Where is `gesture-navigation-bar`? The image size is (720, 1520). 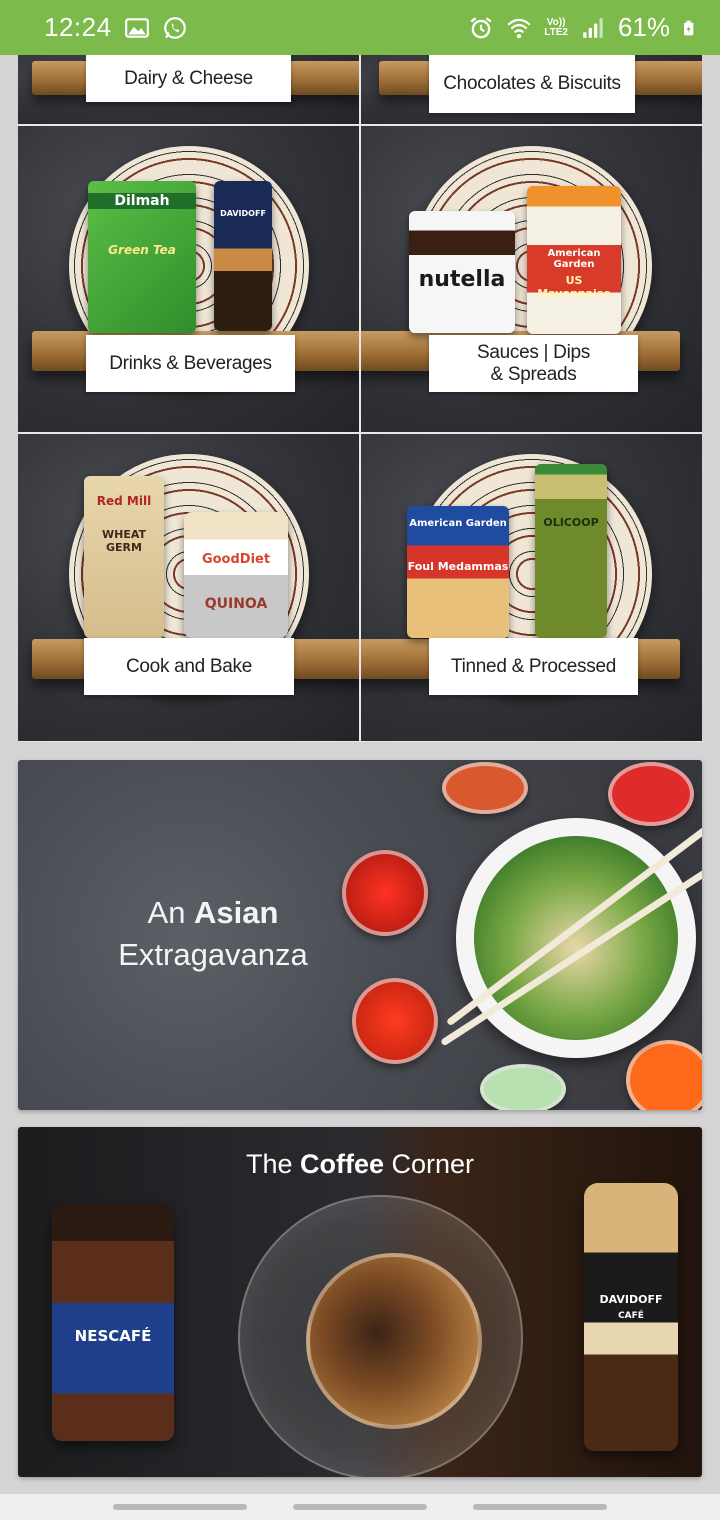
gesture-navigation-bar is located at coordinates (360, 1507).